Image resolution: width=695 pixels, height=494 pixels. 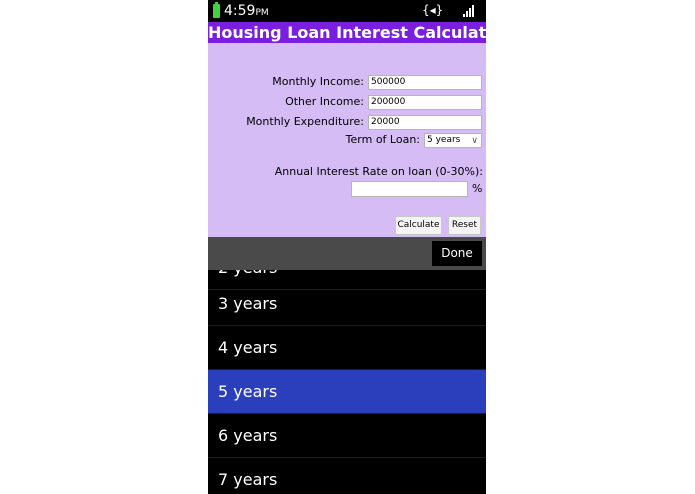 What do you see at coordinates (474, 141) in the screenshot?
I see `chevron-down-icon: ∨` at bounding box center [474, 141].